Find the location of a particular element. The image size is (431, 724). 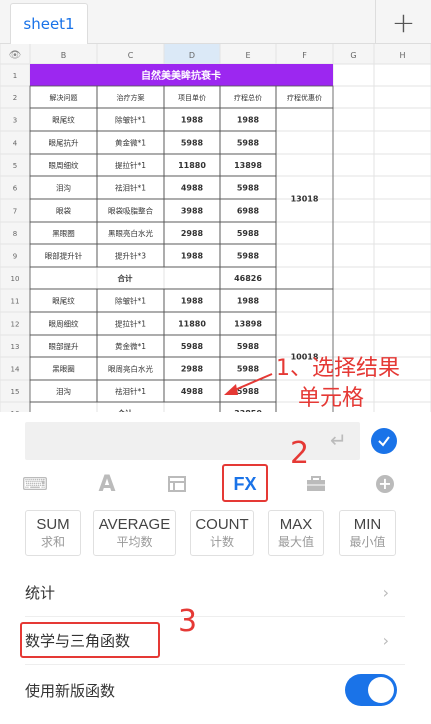

function-desc: 最小值 is located at coordinates (367, 542).